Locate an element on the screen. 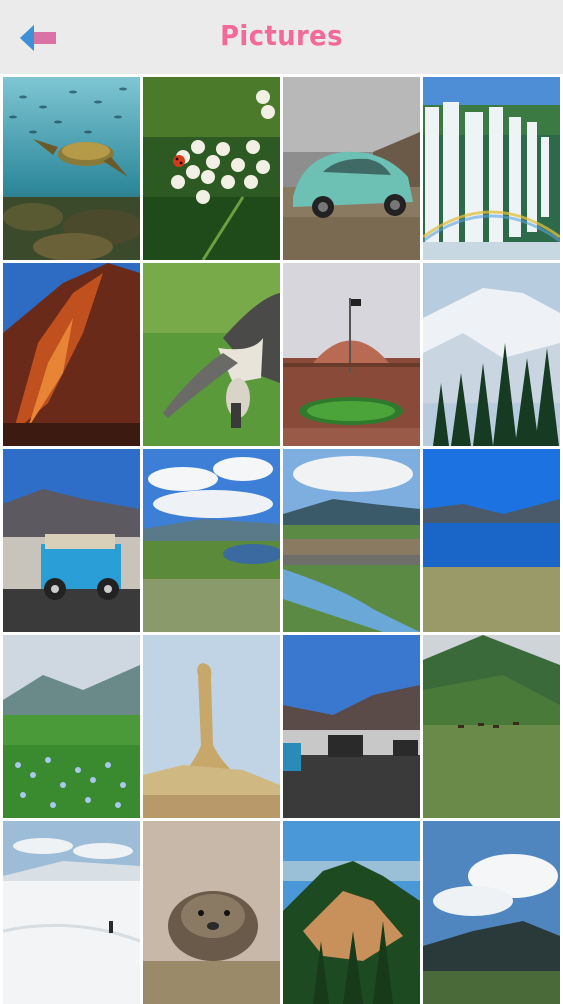  photo-jeep-mountains is located at coordinates (71, 540).